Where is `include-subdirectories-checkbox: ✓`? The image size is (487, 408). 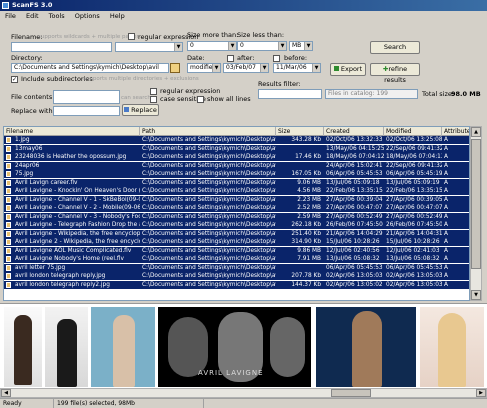 include-subdirectories-checkbox: ✓ is located at coordinates (14, 79).